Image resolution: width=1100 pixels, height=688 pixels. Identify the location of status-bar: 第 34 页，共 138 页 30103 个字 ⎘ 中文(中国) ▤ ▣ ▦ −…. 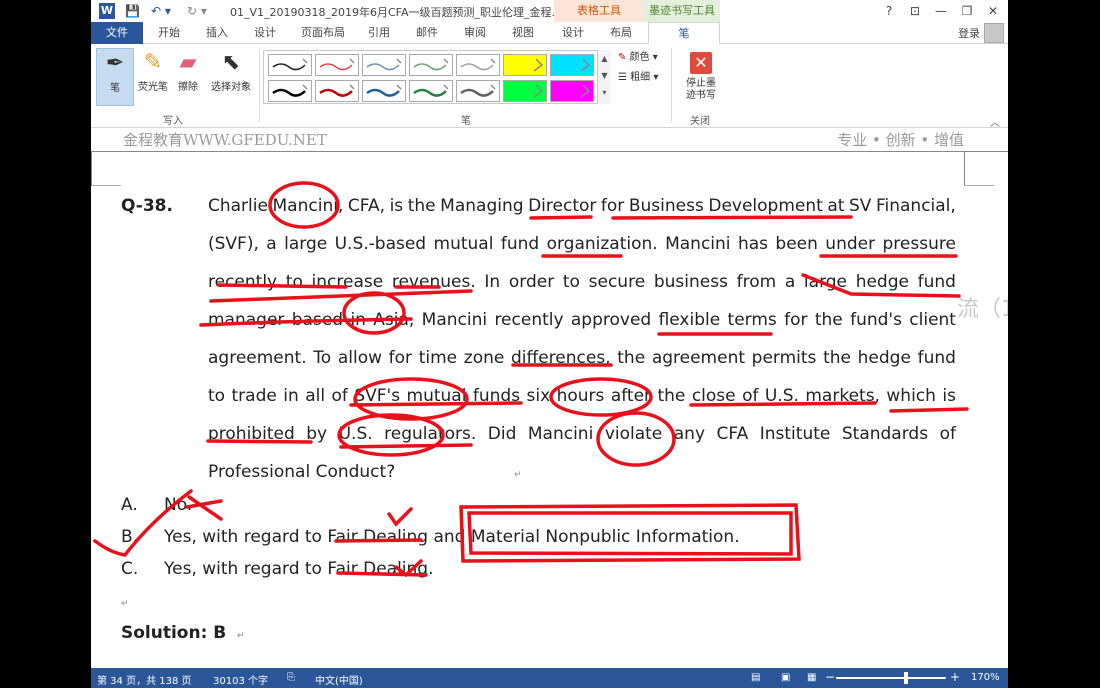
(549, 678).